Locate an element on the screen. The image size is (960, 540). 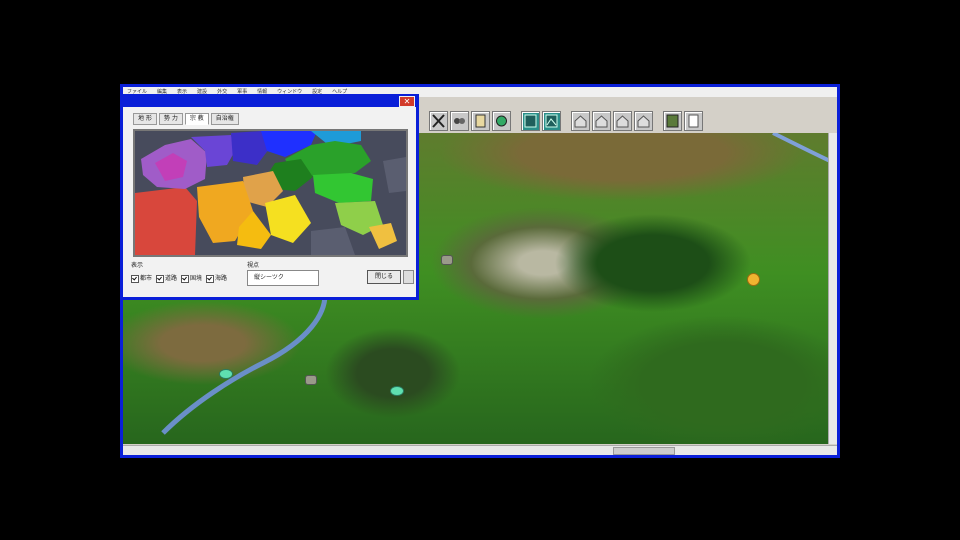
close-button: 閉じる is located at coordinates (384, 277).